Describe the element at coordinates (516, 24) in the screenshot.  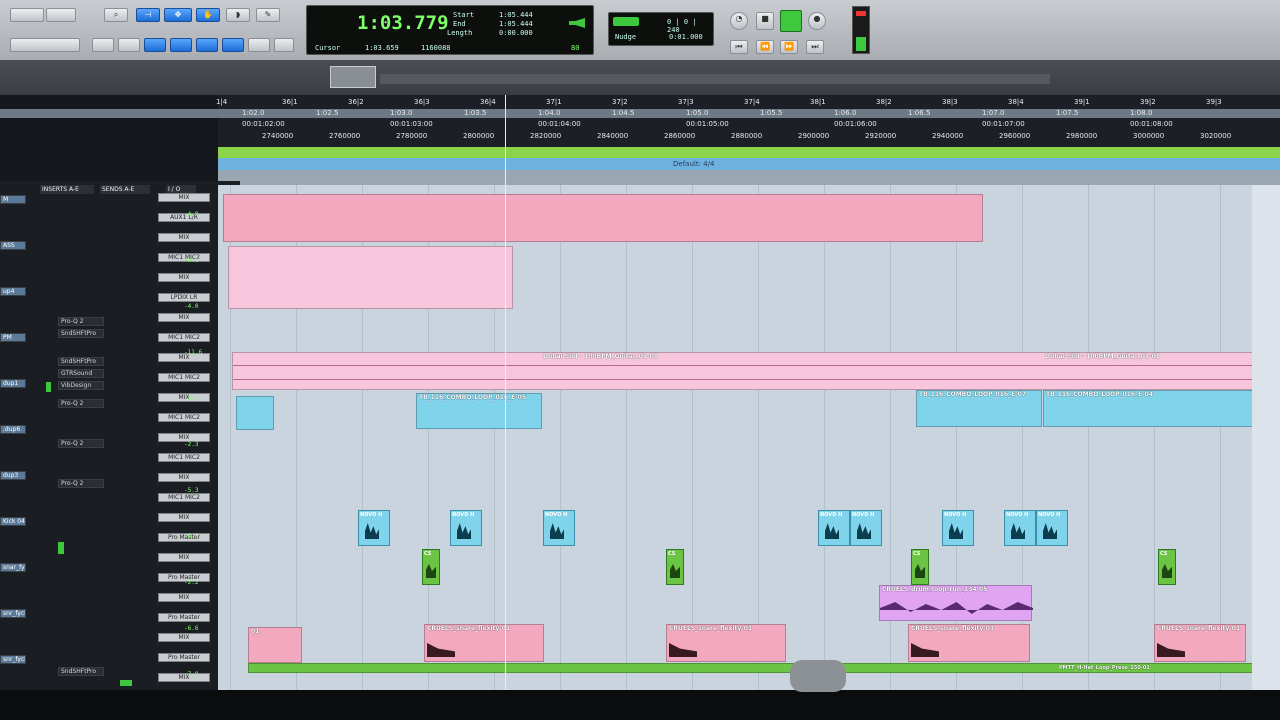
I see `end-value: 1:05.444` at that location.